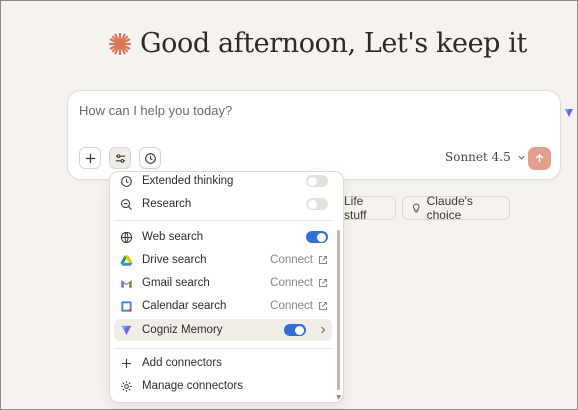 The height and width of the screenshot is (410, 578). Describe the element at coordinates (126, 204) in the screenshot. I see `research-icon` at that location.